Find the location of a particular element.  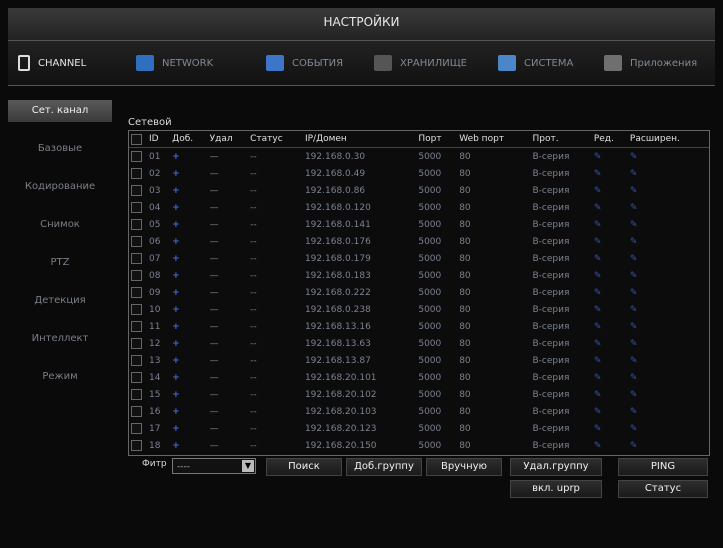

status-button: Статус is located at coordinates (663, 489).